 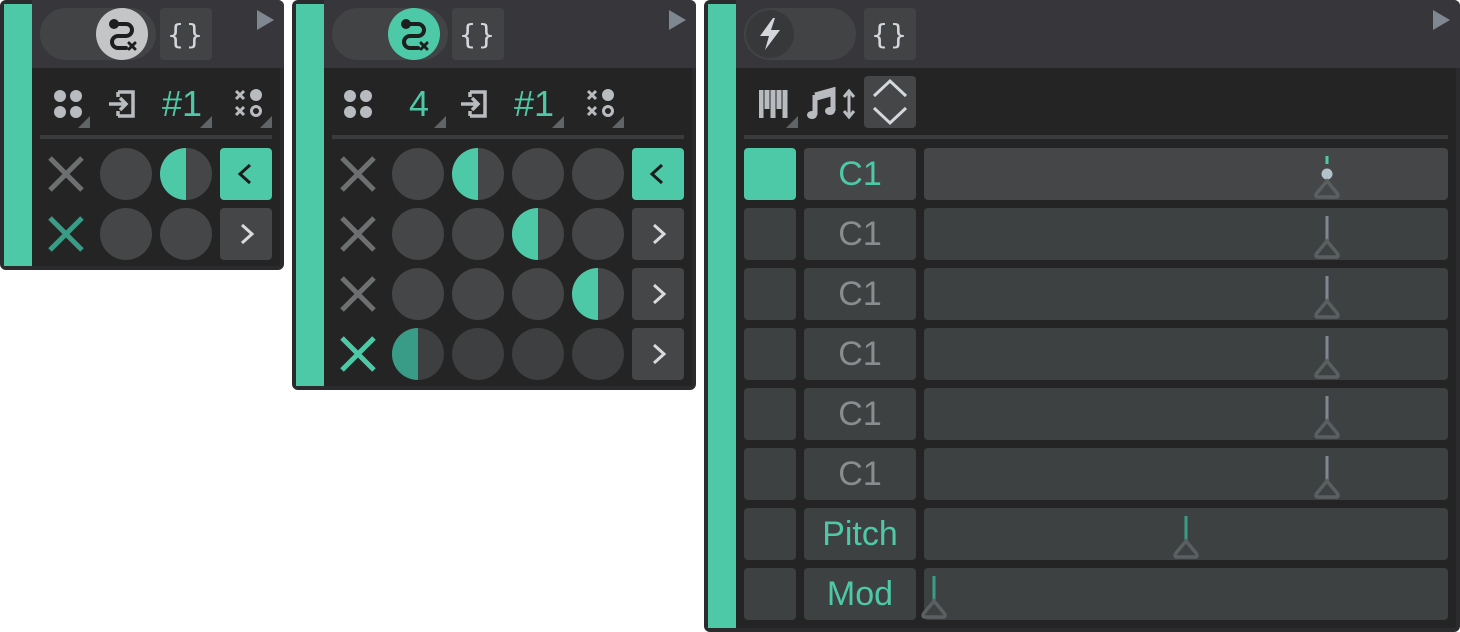 What do you see at coordinates (419, 104) in the screenshot?
I see `count-dropdown: 4` at bounding box center [419, 104].